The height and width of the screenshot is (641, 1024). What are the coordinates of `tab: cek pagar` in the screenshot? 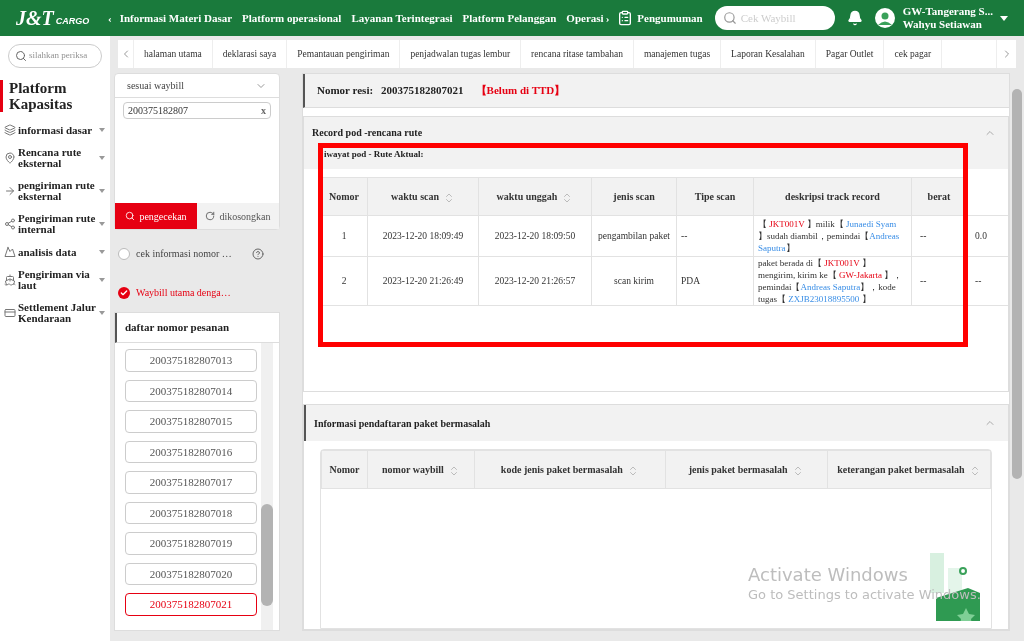 It's located at (913, 54).